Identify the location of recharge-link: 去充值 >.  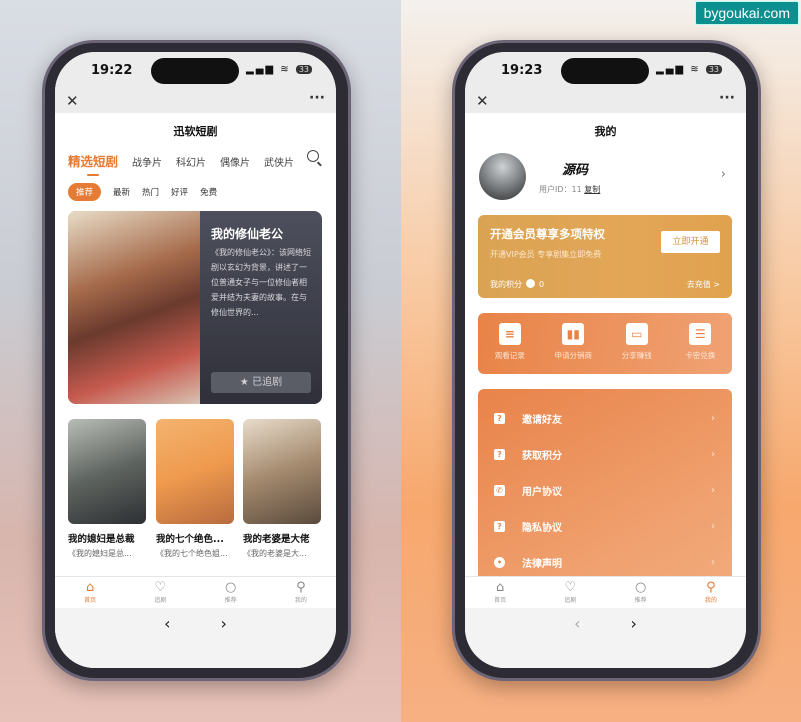
(703, 284).